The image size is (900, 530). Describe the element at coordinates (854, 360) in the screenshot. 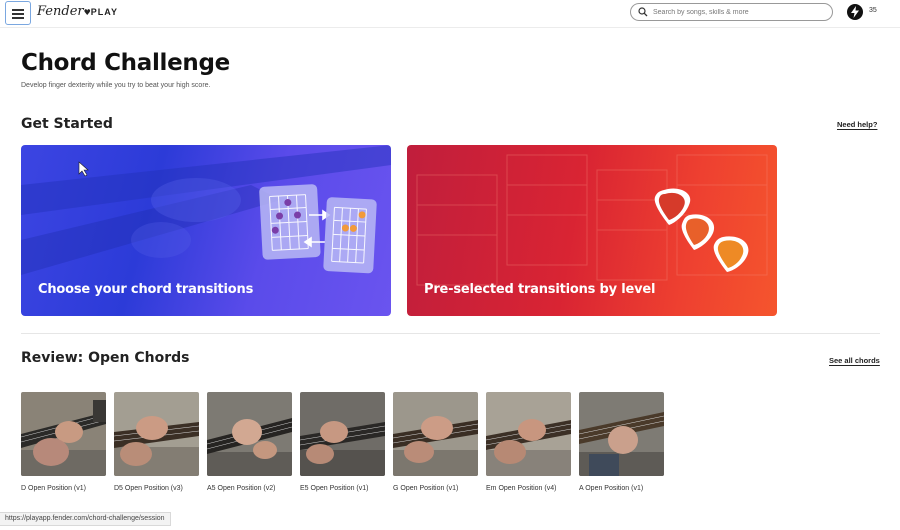

I see `see-all-chords-link: See all chords` at that location.